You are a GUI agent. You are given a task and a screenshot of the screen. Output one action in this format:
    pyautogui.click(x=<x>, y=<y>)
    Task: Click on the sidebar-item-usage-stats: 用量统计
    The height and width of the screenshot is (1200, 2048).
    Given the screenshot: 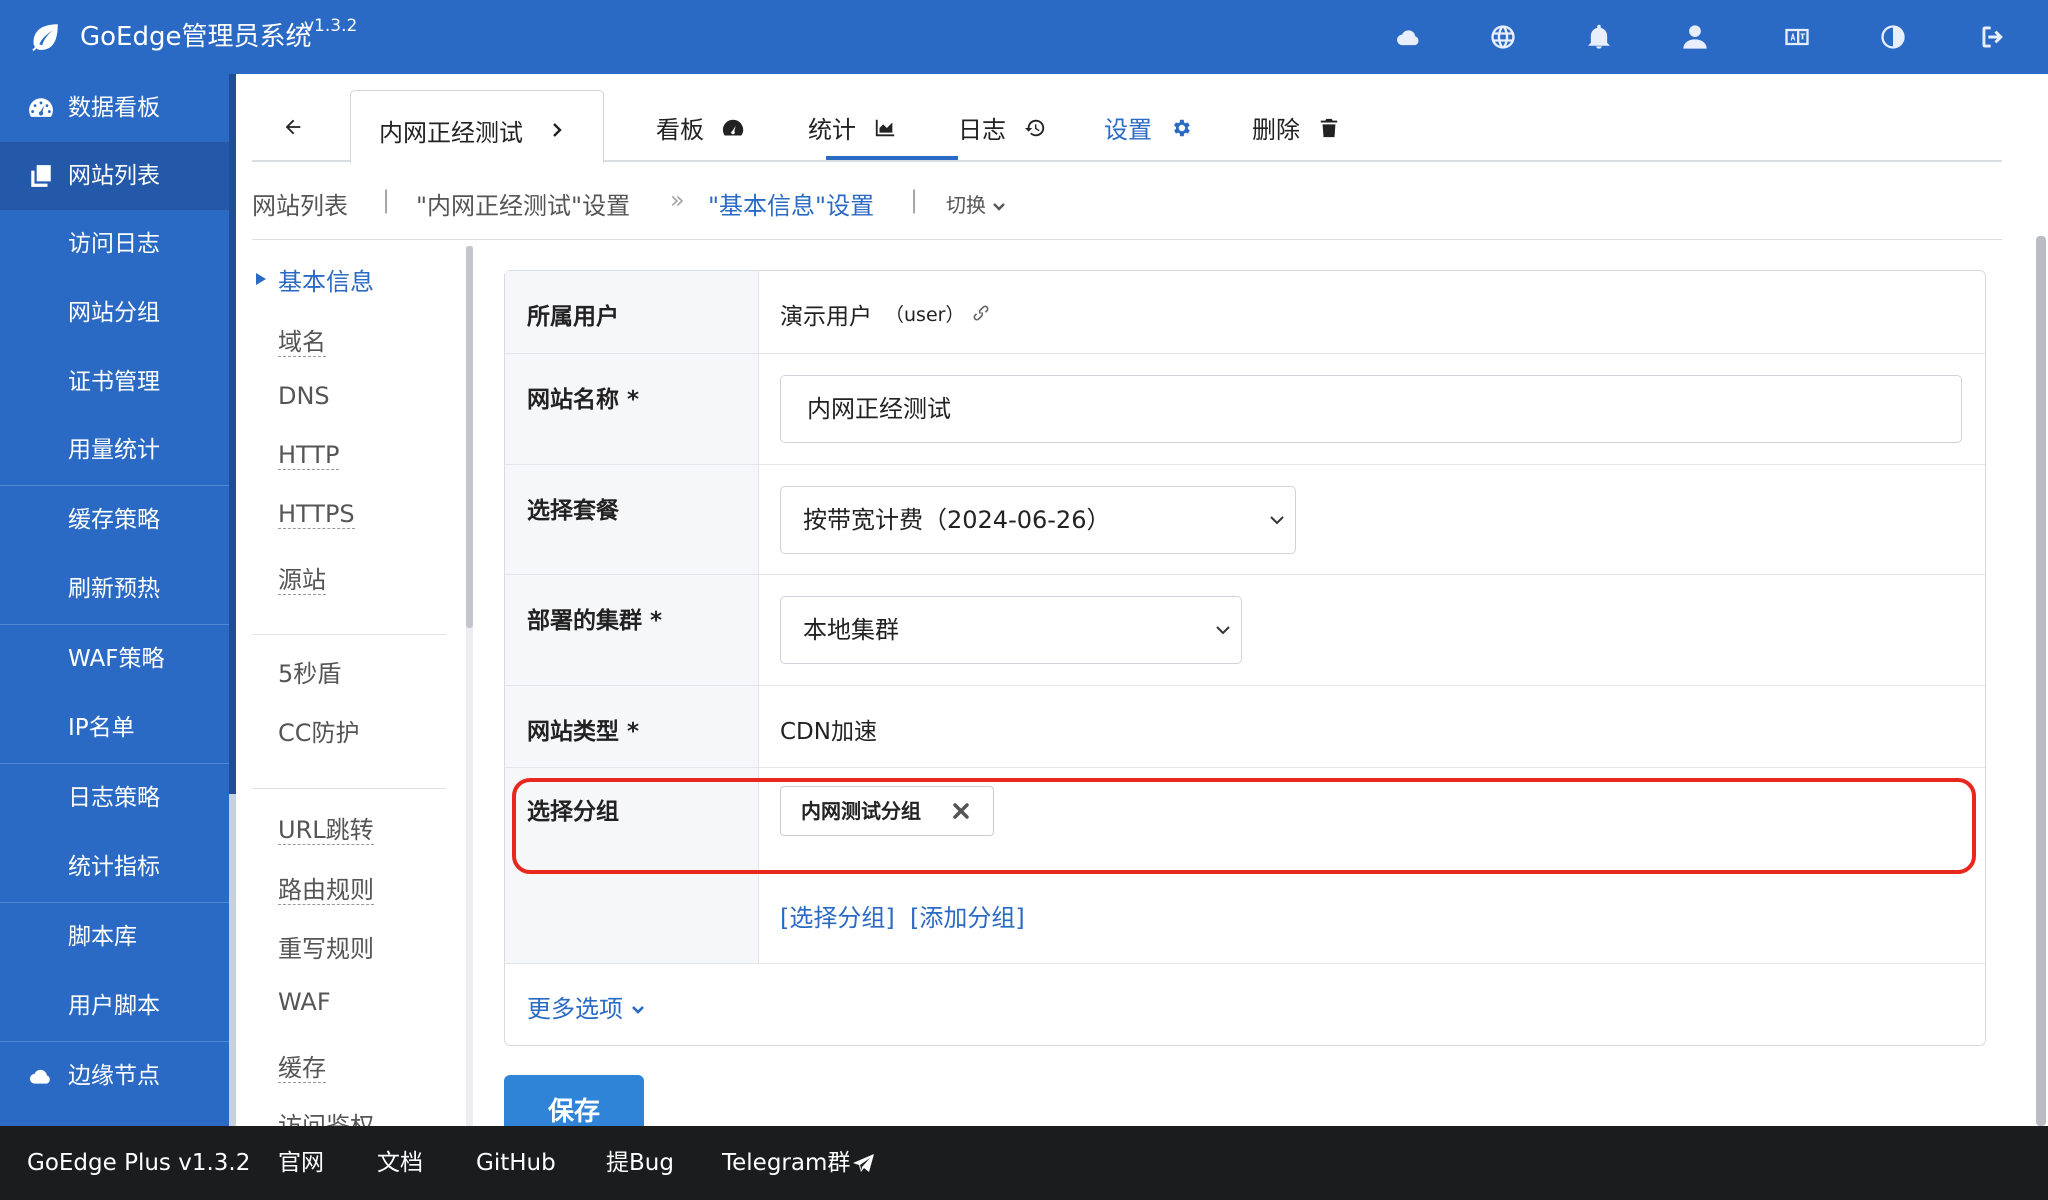 What is the action you would take?
    pyautogui.click(x=114, y=450)
    